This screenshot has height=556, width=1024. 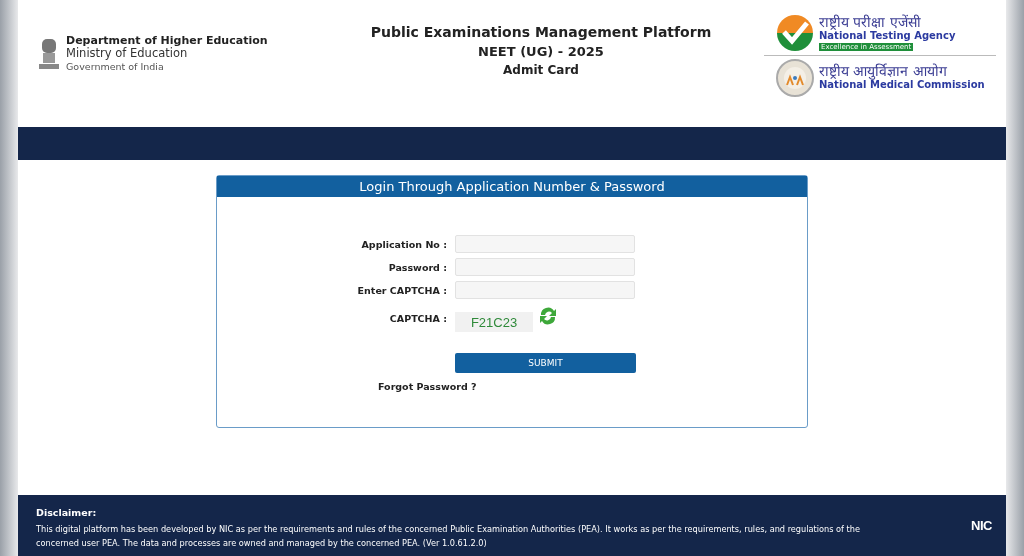 What do you see at coordinates (981, 525) in the screenshot?
I see `nic-logo: NIC` at bounding box center [981, 525].